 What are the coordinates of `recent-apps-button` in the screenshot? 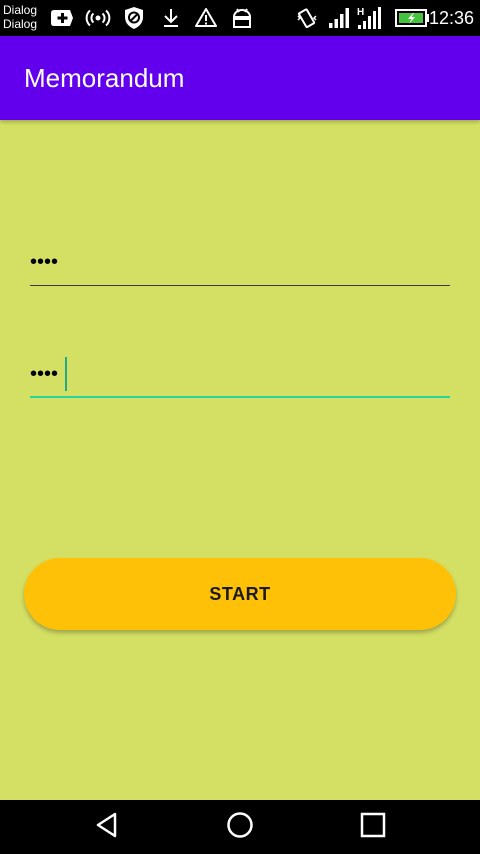 It's located at (373, 827).